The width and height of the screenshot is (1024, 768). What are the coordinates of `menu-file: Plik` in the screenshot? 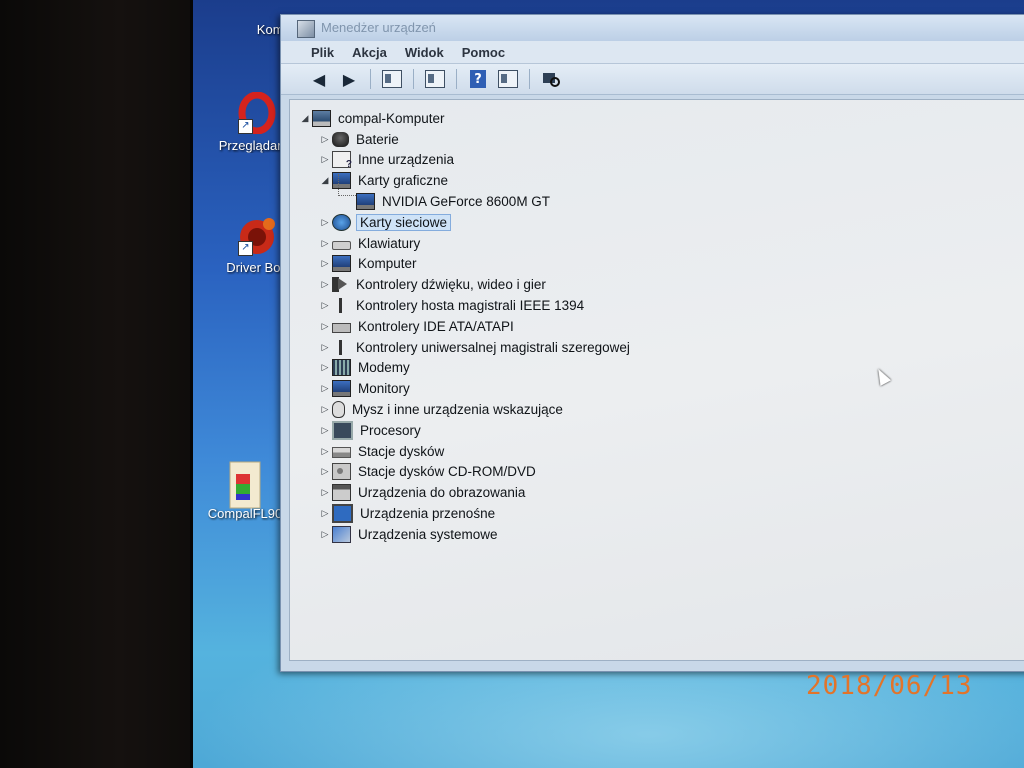 It's located at (322, 52).